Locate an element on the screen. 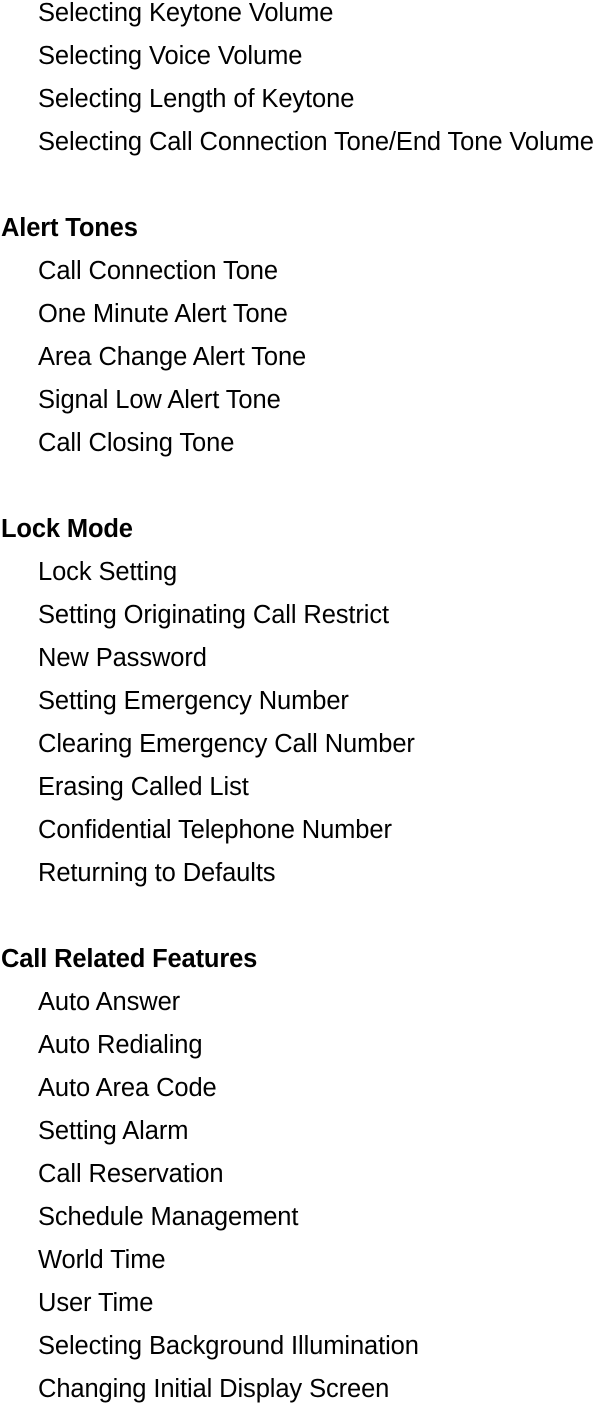 The image size is (596, 1412). toc-entry: Schedule Management is located at coordinates (298, 1217).